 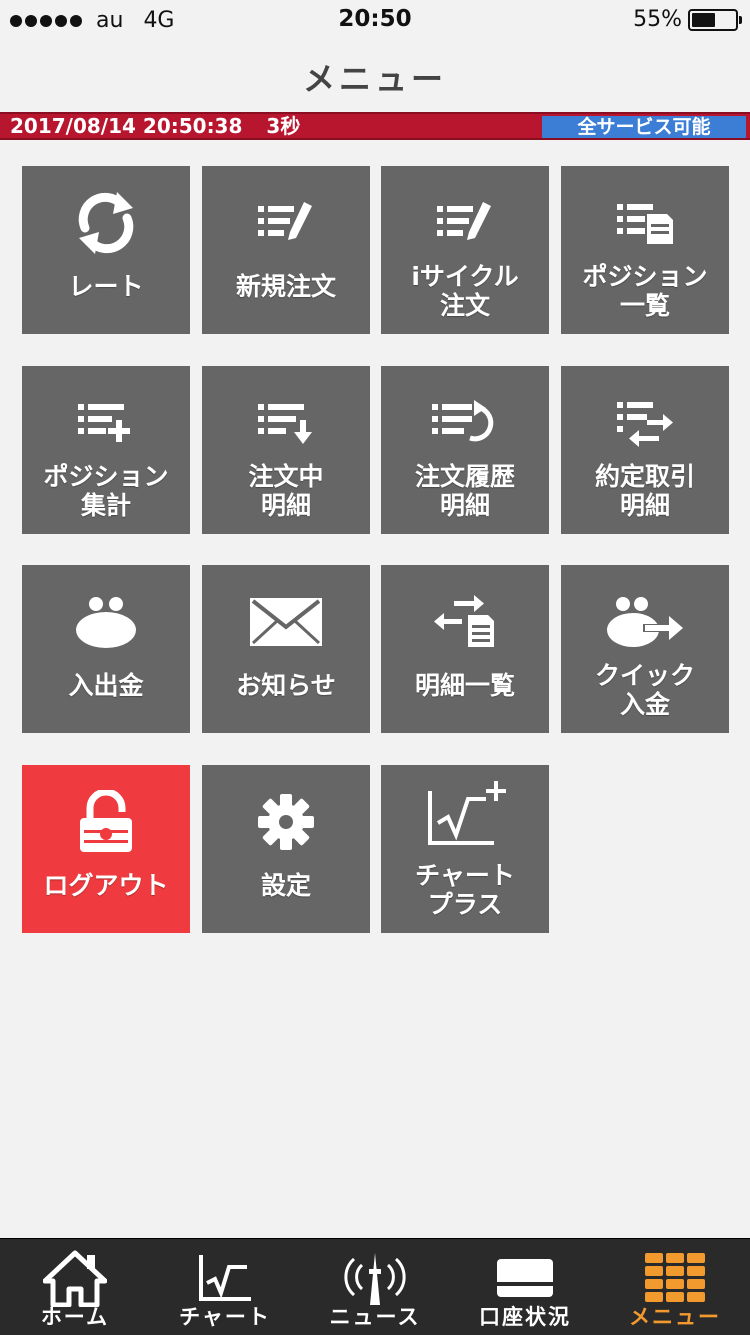 What do you see at coordinates (465, 622) in the screenshot?
I see `exchange-document-icon` at bounding box center [465, 622].